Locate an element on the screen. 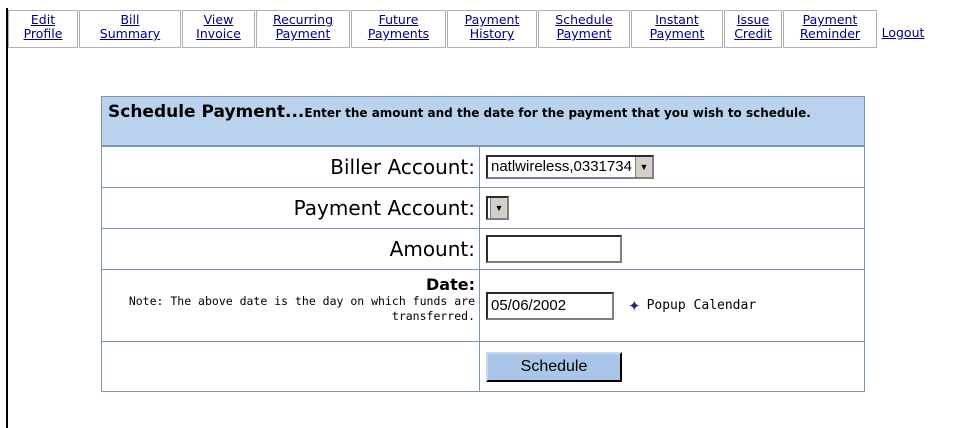  nav-instant-payment: Instant Payment is located at coordinates (677, 29).